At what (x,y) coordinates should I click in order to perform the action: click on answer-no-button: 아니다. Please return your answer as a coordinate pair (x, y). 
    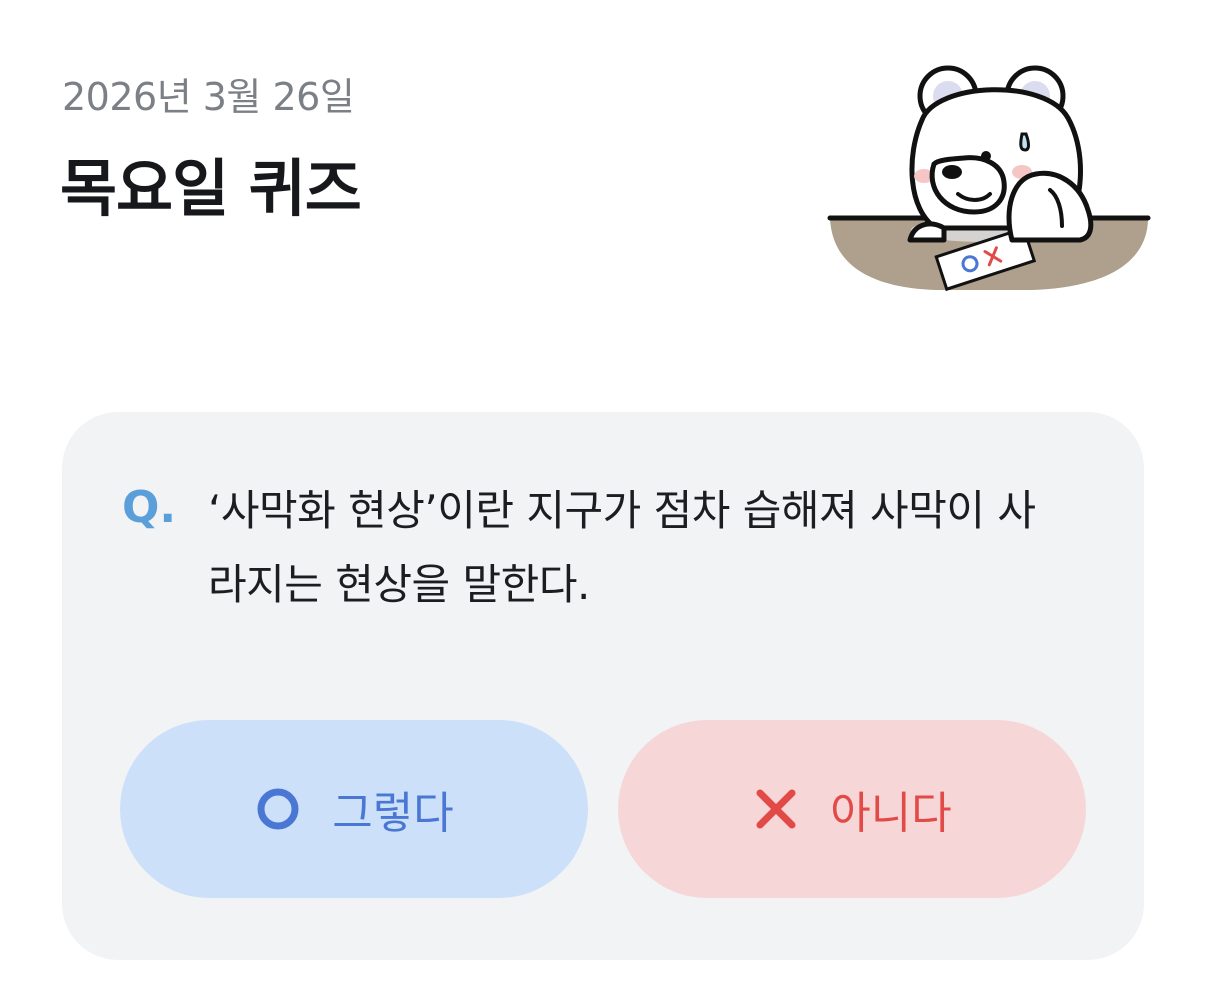
    Looking at the image, I should click on (852, 809).